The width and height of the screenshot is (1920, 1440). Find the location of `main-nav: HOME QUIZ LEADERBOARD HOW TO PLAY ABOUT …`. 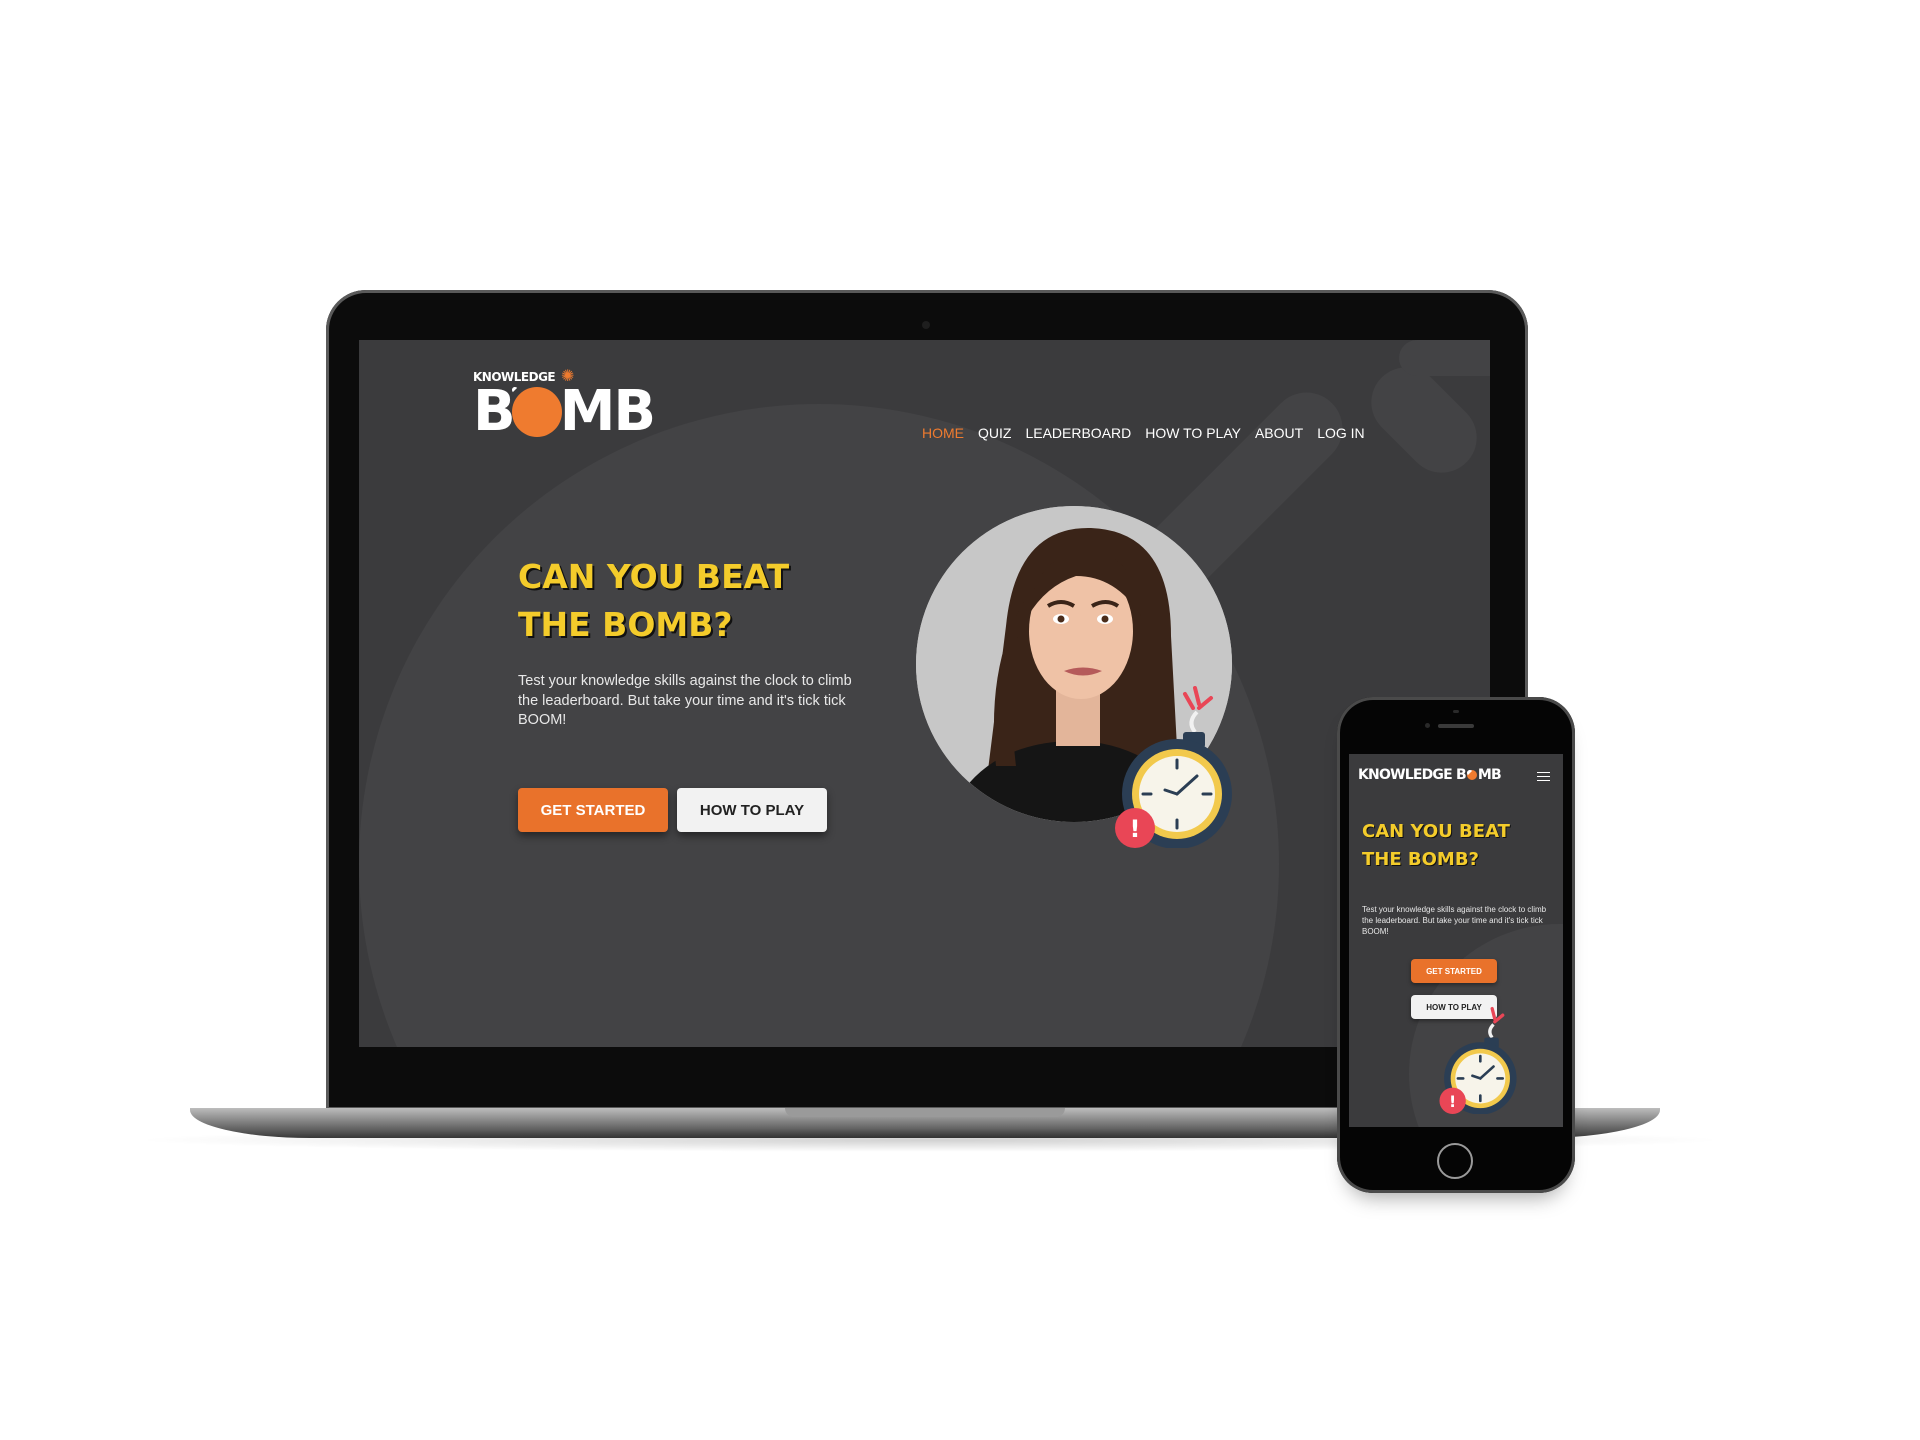

main-nav: HOME QUIZ LEADERBOARD HOW TO PLAY ABOUT … is located at coordinates (1143, 433).